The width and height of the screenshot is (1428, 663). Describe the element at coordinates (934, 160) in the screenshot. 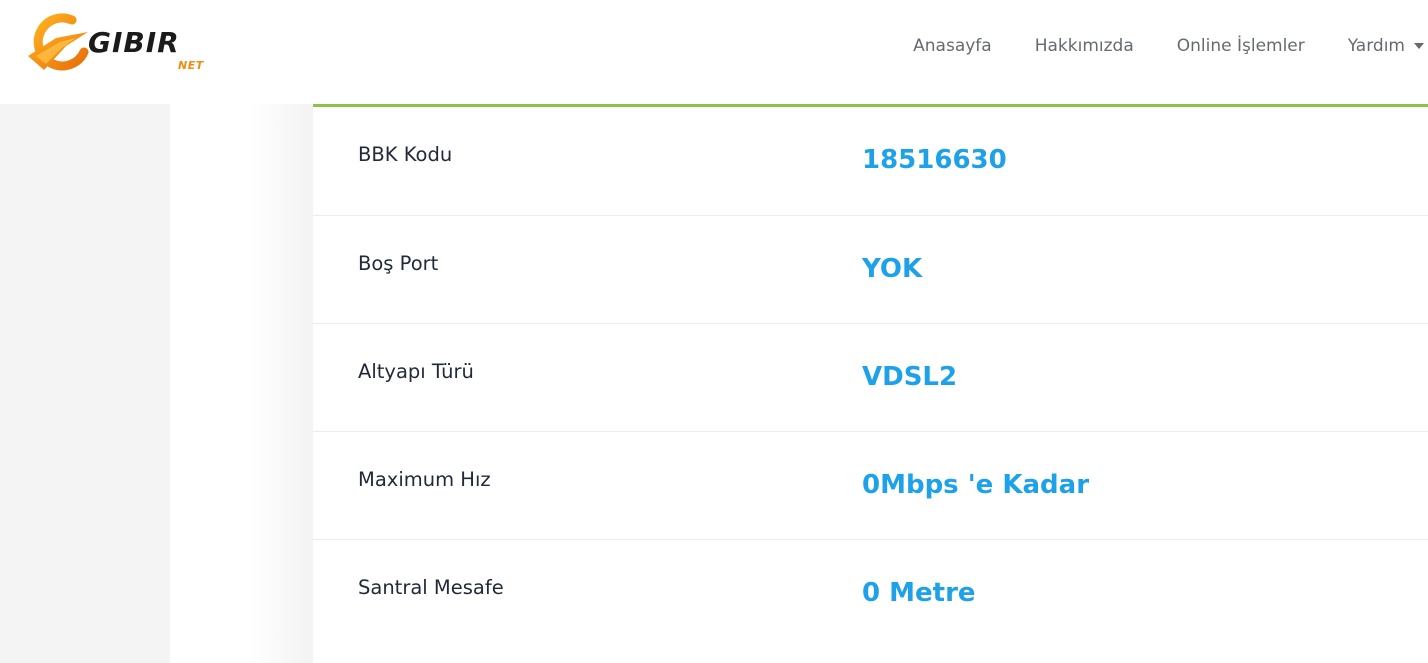

I see `detail-value: 18516630` at that location.